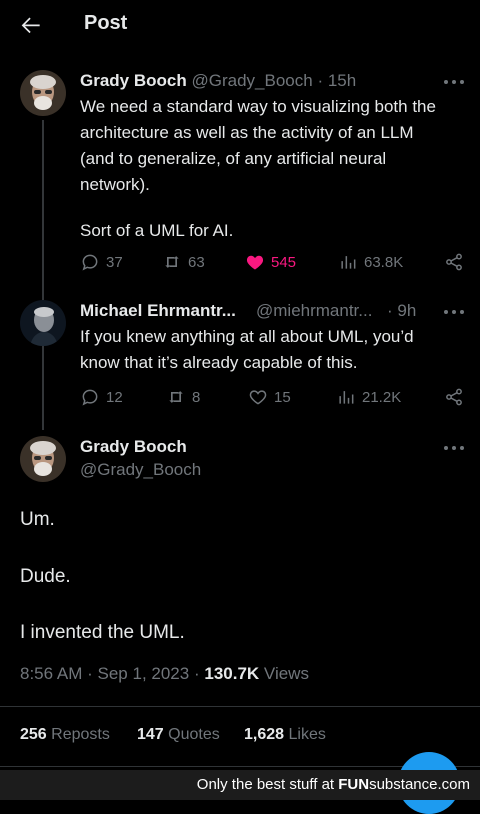 This screenshot has height=814, width=480. I want to click on post-meta: 8:56 AM · Sep 1, 2023 · 130.7K Views, so click(164, 674).